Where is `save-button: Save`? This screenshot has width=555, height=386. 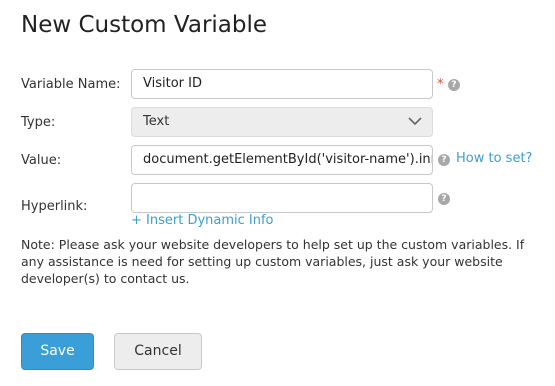
save-button: Save is located at coordinates (57, 351).